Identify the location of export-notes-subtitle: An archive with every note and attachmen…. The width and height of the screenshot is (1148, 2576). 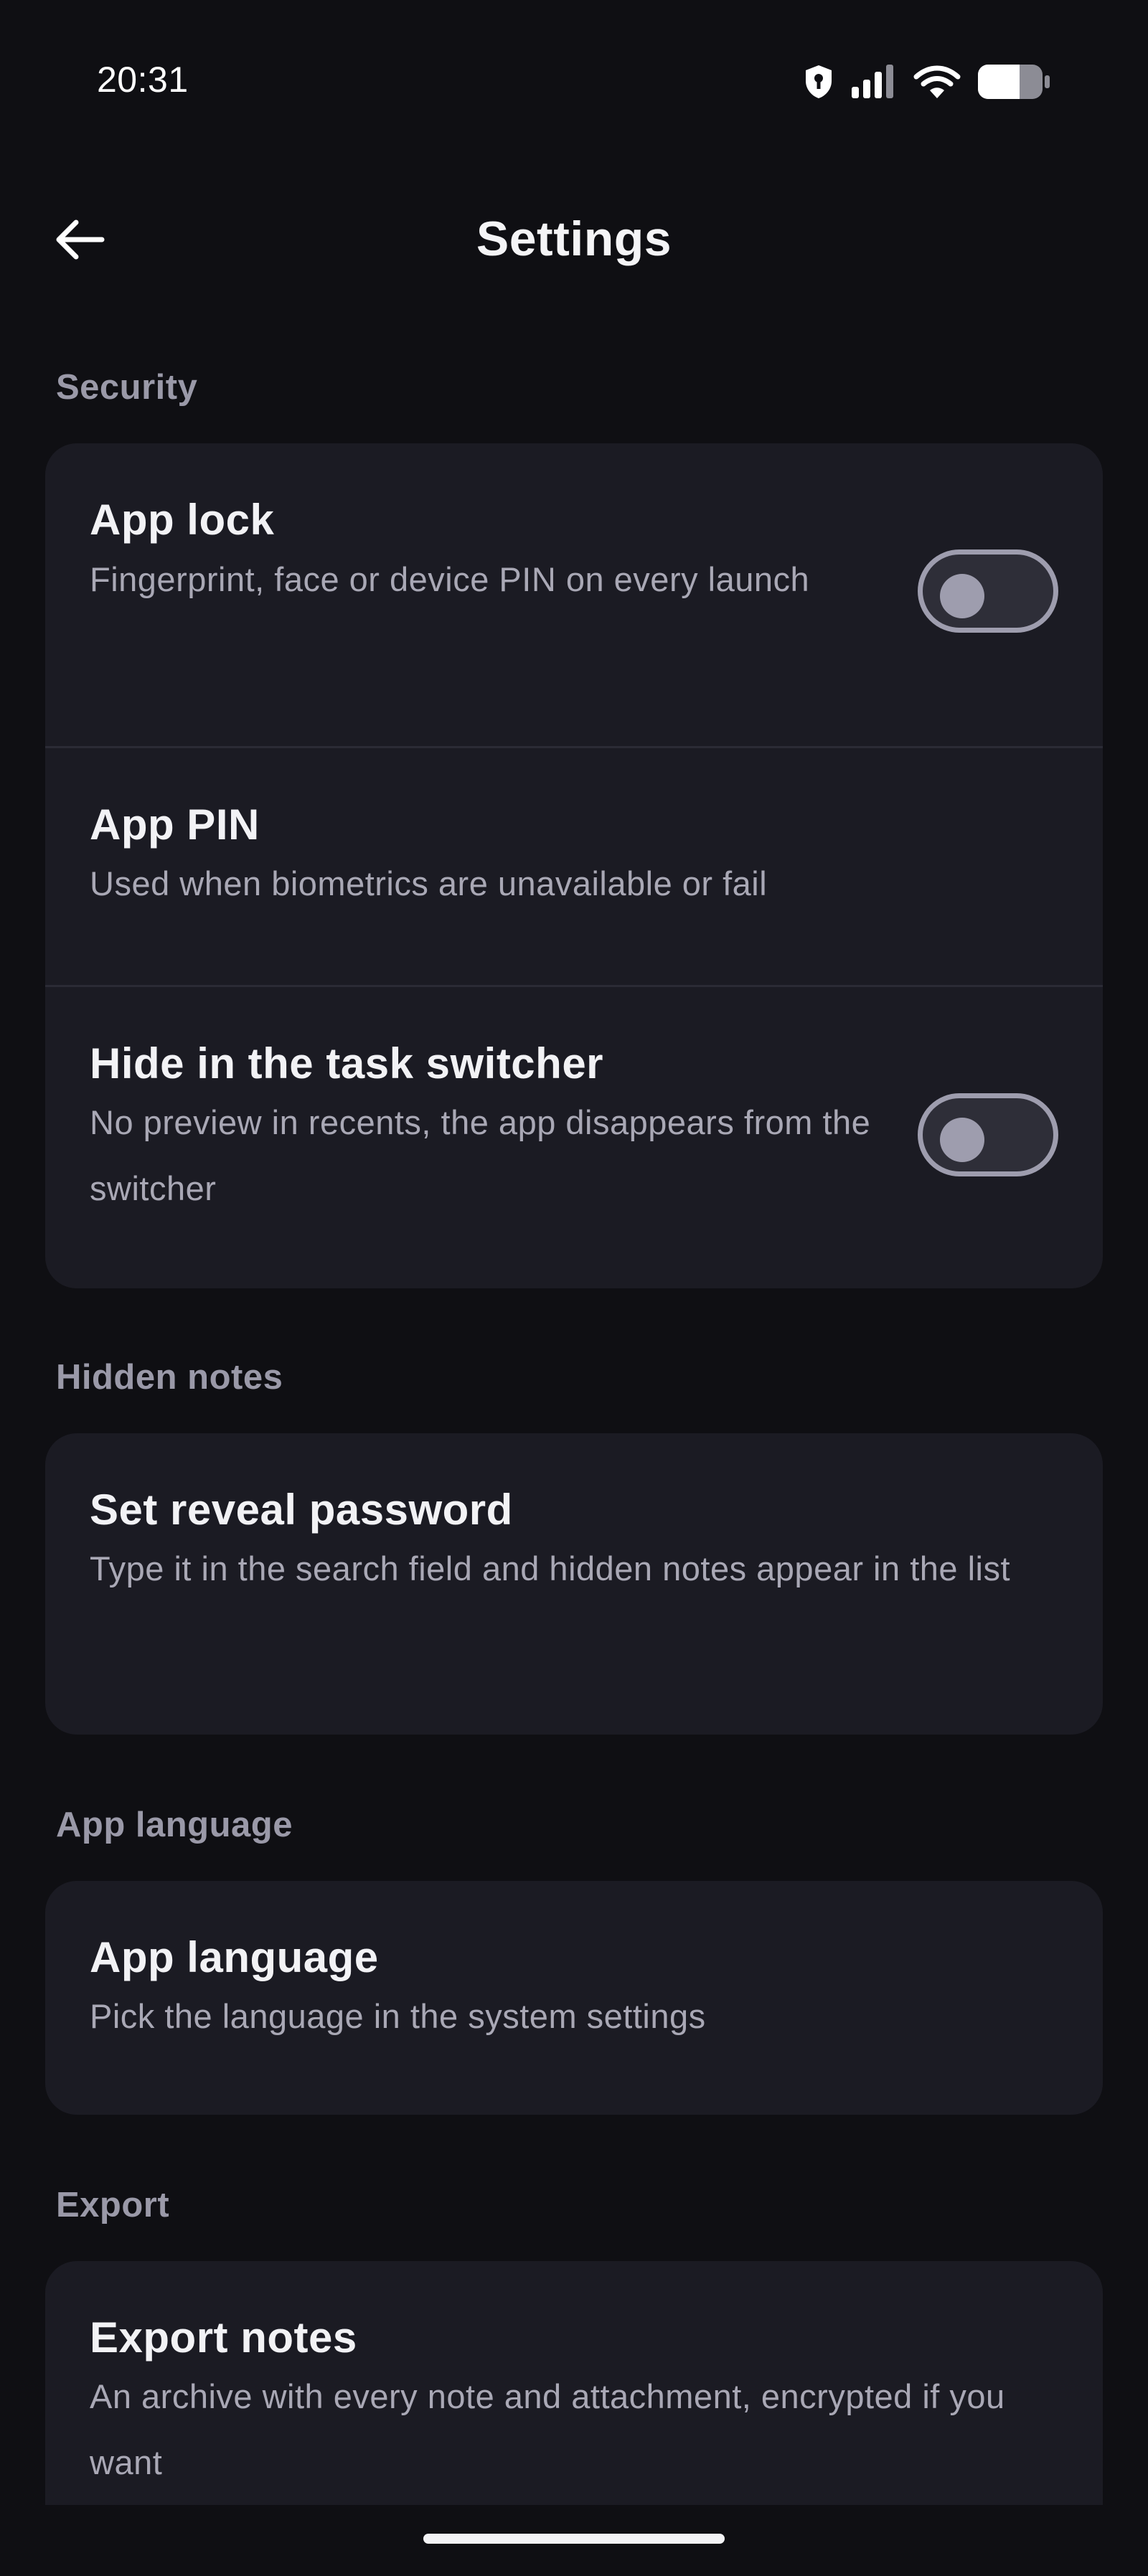
(547, 2429).